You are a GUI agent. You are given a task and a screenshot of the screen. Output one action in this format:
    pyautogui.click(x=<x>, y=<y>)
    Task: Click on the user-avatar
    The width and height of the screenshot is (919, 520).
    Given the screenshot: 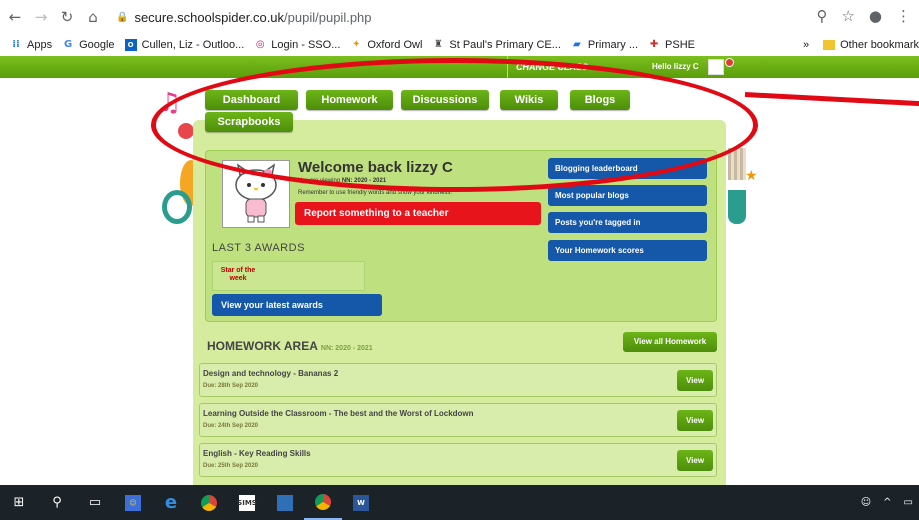 What is the action you would take?
    pyautogui.click(x=716, y=67)
    